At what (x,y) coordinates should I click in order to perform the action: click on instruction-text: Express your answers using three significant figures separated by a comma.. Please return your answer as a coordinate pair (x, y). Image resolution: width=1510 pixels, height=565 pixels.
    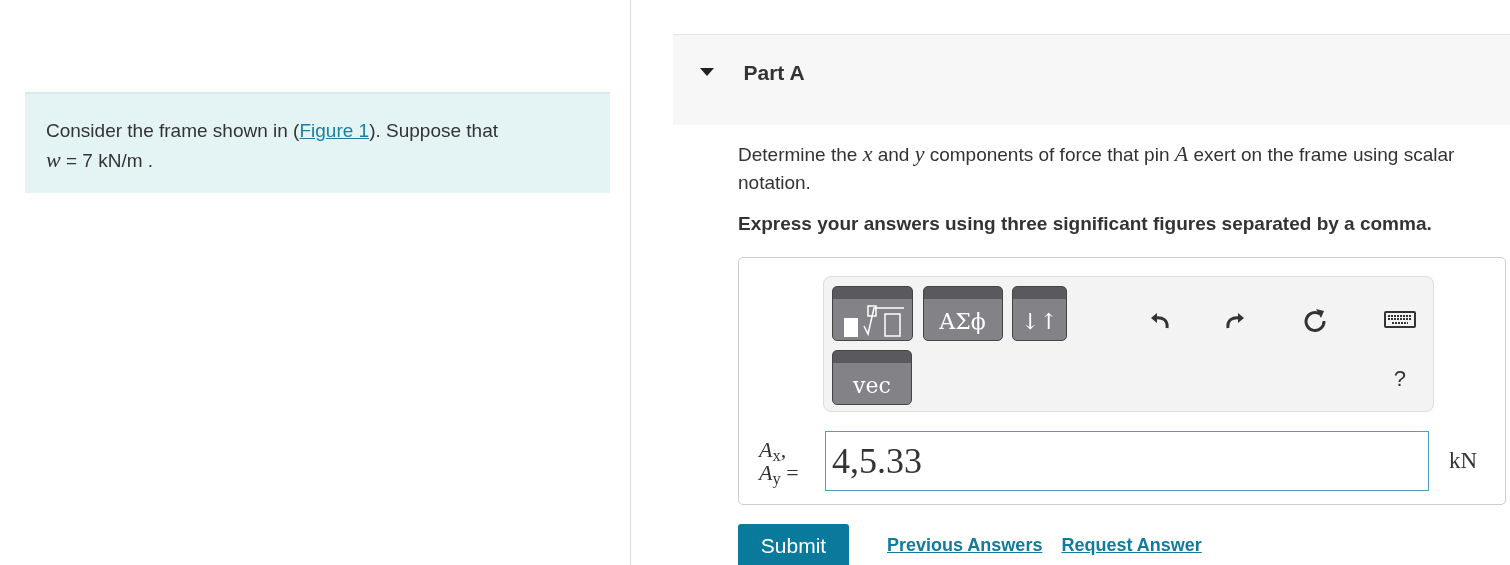
    Looking at the image, I should click on (1085, 224).